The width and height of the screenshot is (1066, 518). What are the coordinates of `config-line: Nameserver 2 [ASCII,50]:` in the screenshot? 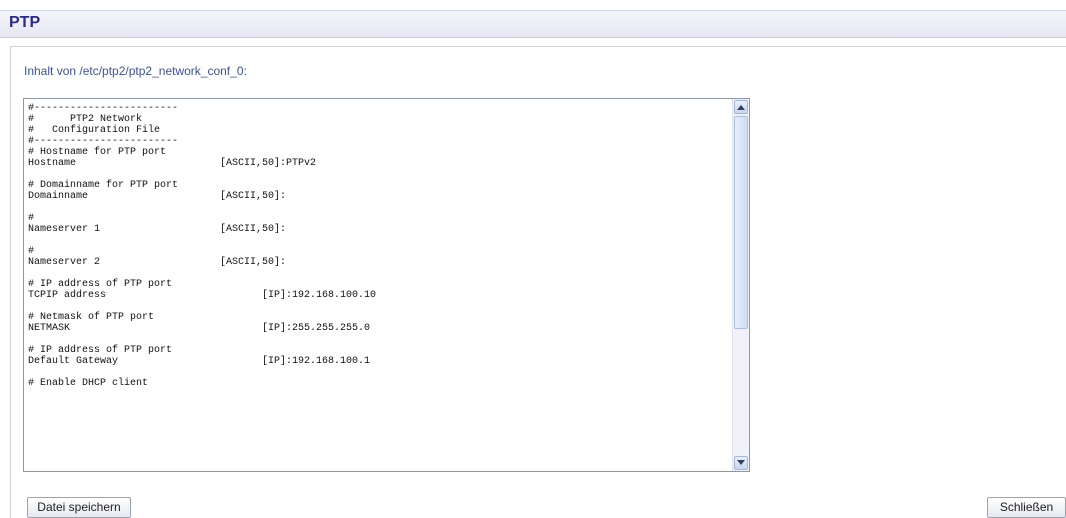 It's located at (157, 262).